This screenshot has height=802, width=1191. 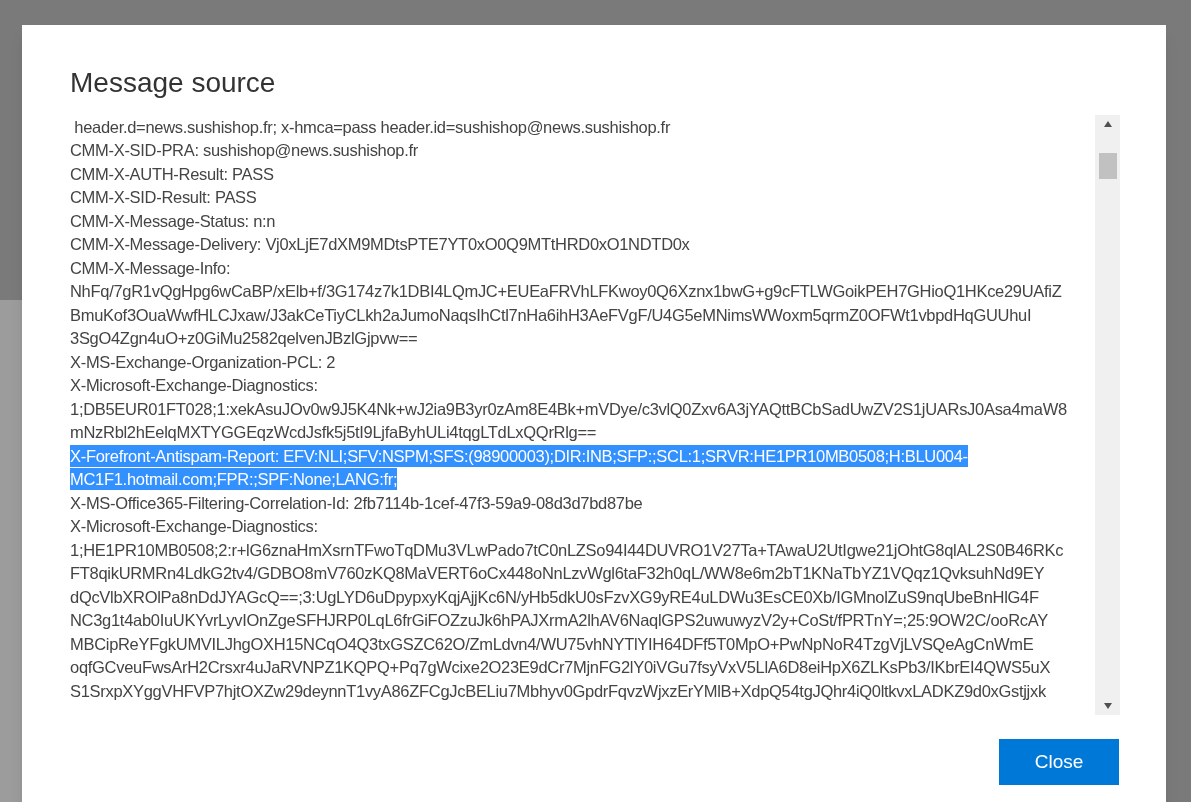 What do you see at coordinates (566, 292) in the screenshot?
I see `source-line: NhFq/7gR1vQgHpg6wCaBP/xElb+f/3G174z7k1DBI4LQmJC+EUEaFRVhLFKwoy0Q6Xznx1bwG+g9cFTLWGoikPEH7GHioQ1HKce29UAfiZ` at bounding box center [566, 292].